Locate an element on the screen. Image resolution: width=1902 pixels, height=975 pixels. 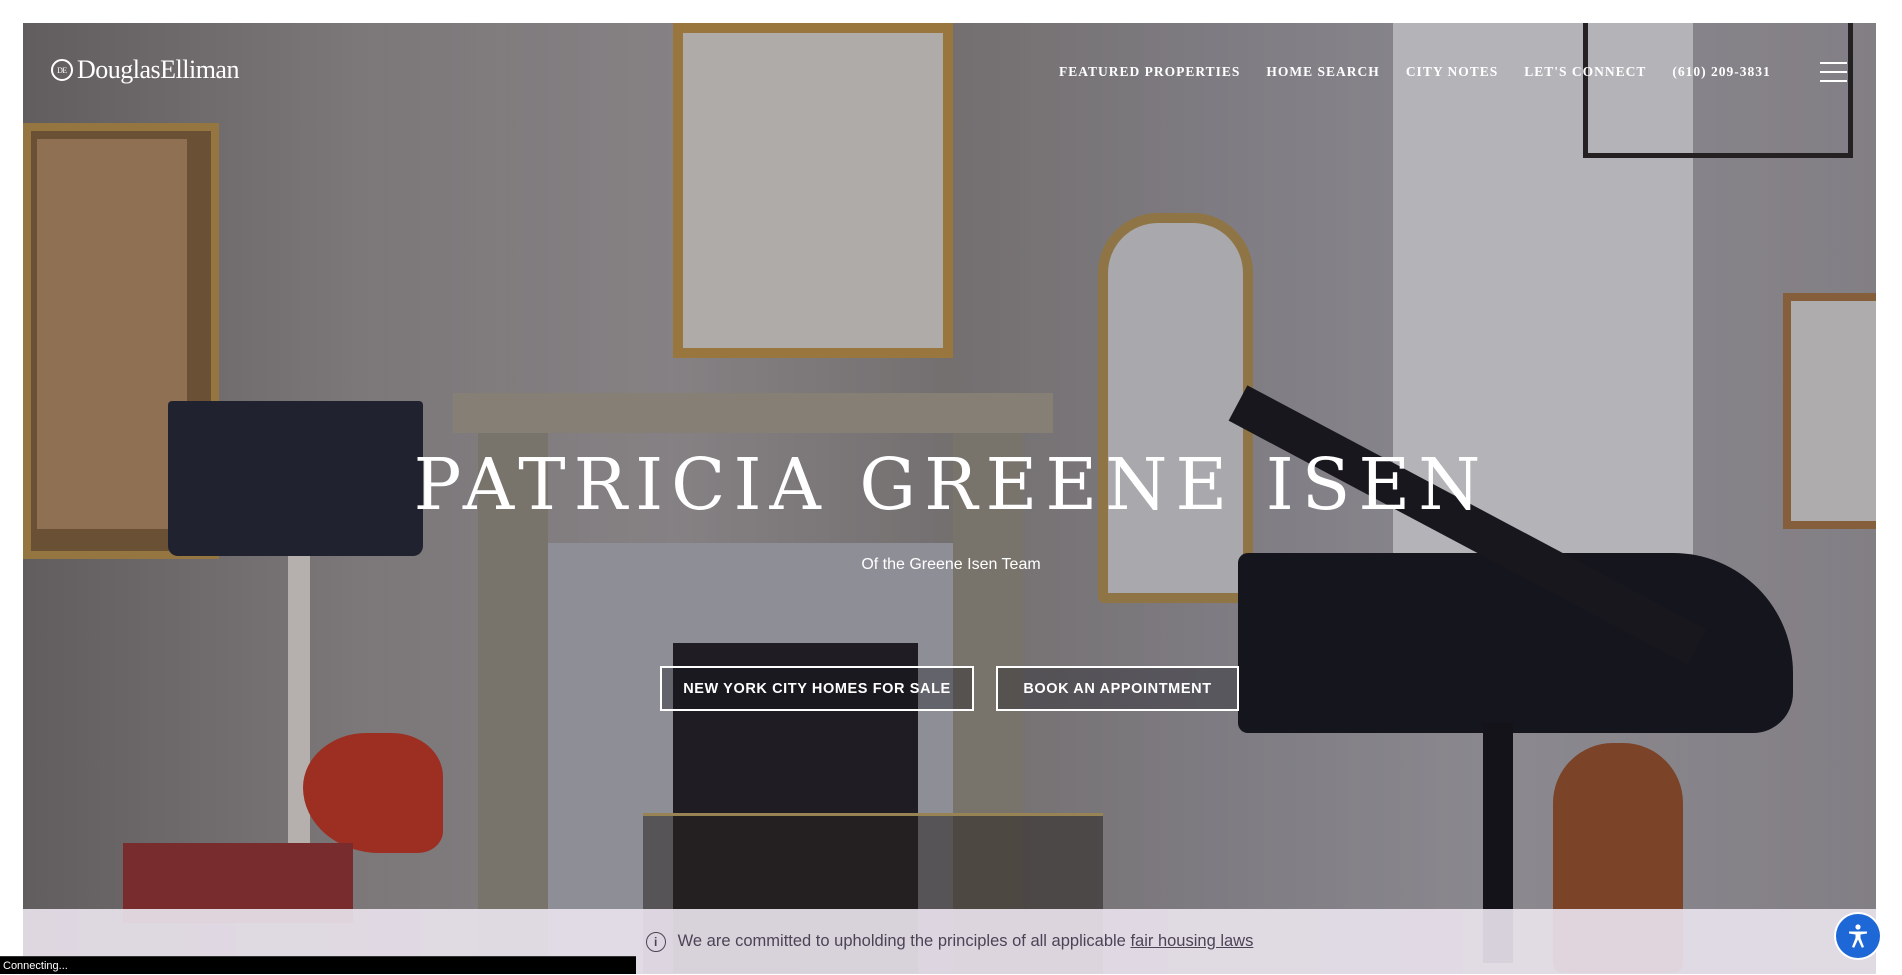
nav-featured-properties: FEATURED PROPERTIES is located at coordinates (1149, 72).